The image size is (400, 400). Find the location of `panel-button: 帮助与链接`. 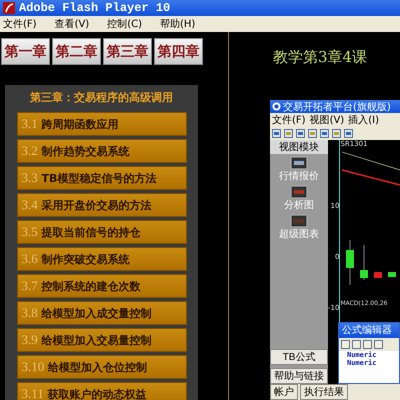

panel-button: 帮助与链接 is located at coordinates (299, 376).